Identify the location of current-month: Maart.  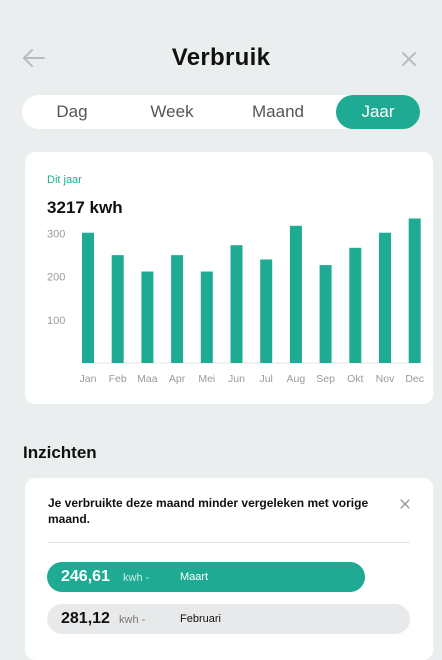
(194, 577).